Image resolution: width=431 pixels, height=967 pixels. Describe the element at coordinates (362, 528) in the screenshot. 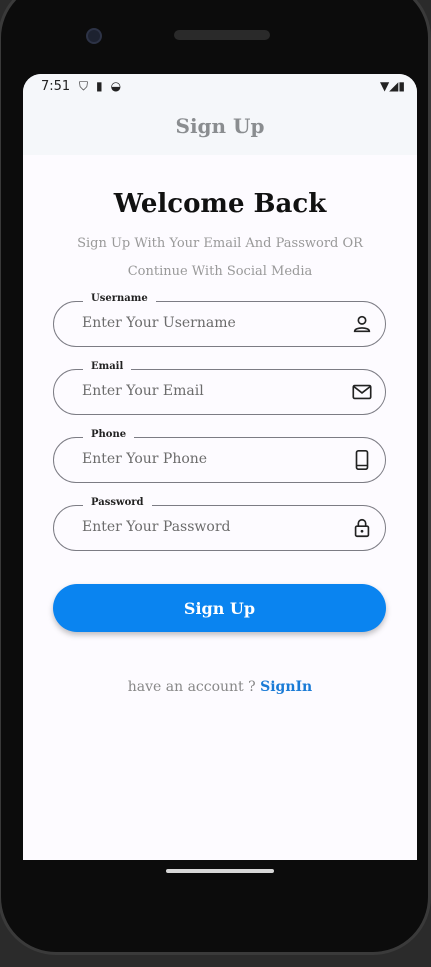

I see `lock-icon` at that location.